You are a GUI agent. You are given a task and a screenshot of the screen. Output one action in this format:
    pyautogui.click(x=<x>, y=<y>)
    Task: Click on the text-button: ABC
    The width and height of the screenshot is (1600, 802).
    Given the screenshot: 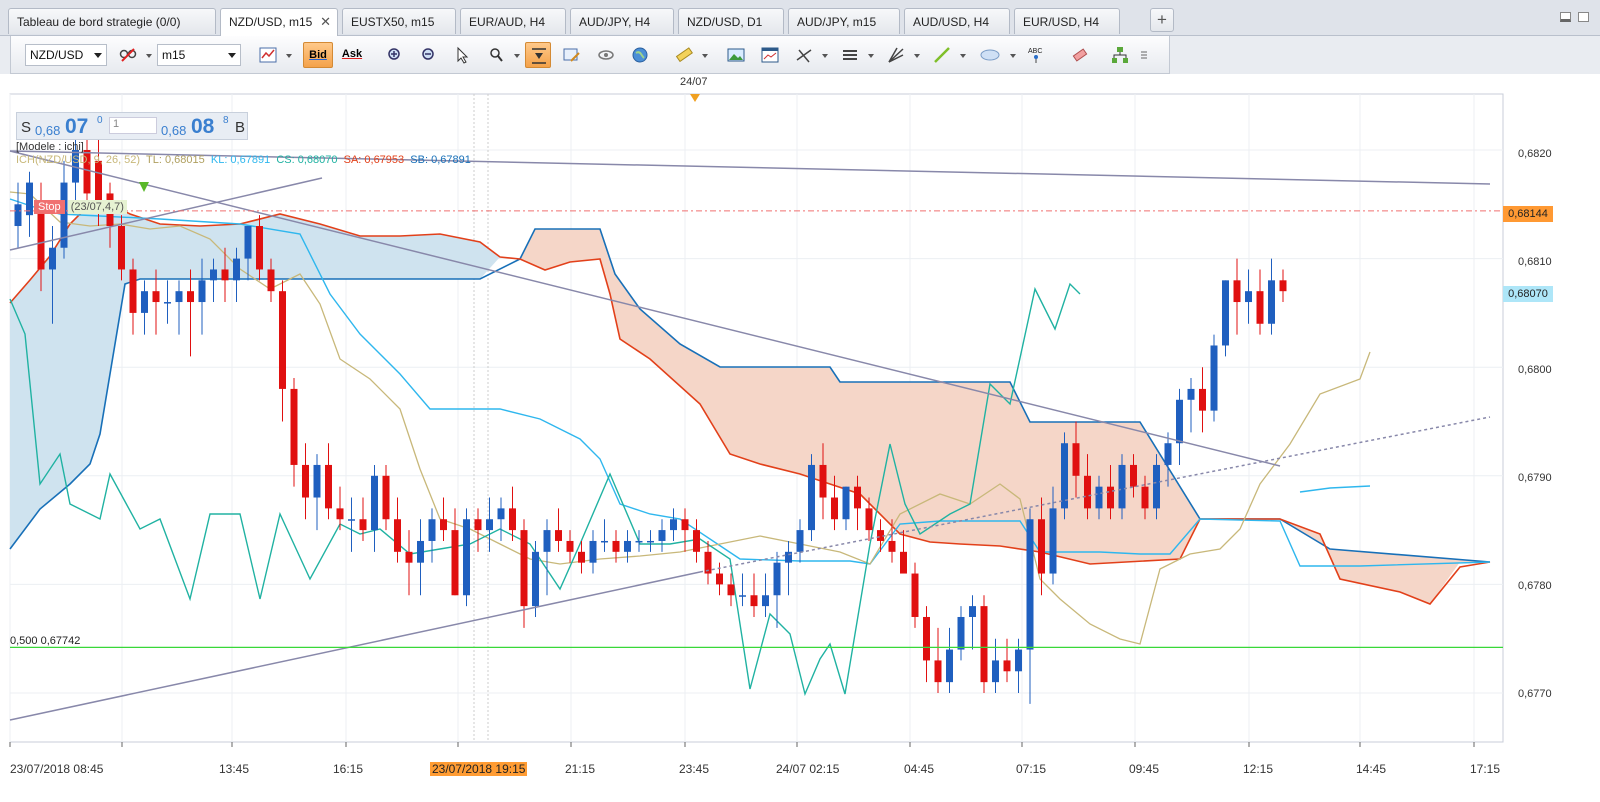 What is the action you would take?
    pyautogui.click(x=1036, y=55)
    